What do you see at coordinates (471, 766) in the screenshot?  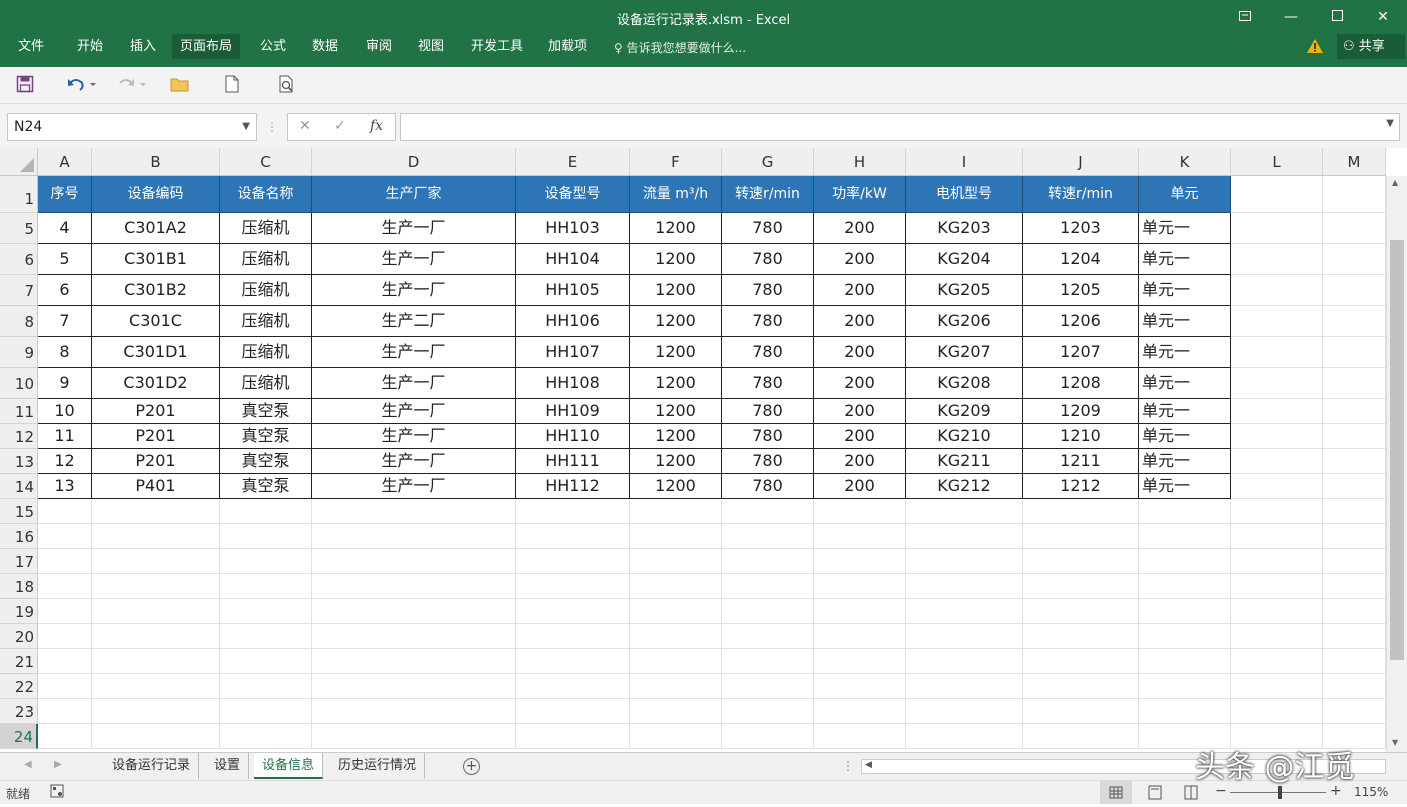 I see `add-sheet-icon: +` at bounding box center [471, 766].